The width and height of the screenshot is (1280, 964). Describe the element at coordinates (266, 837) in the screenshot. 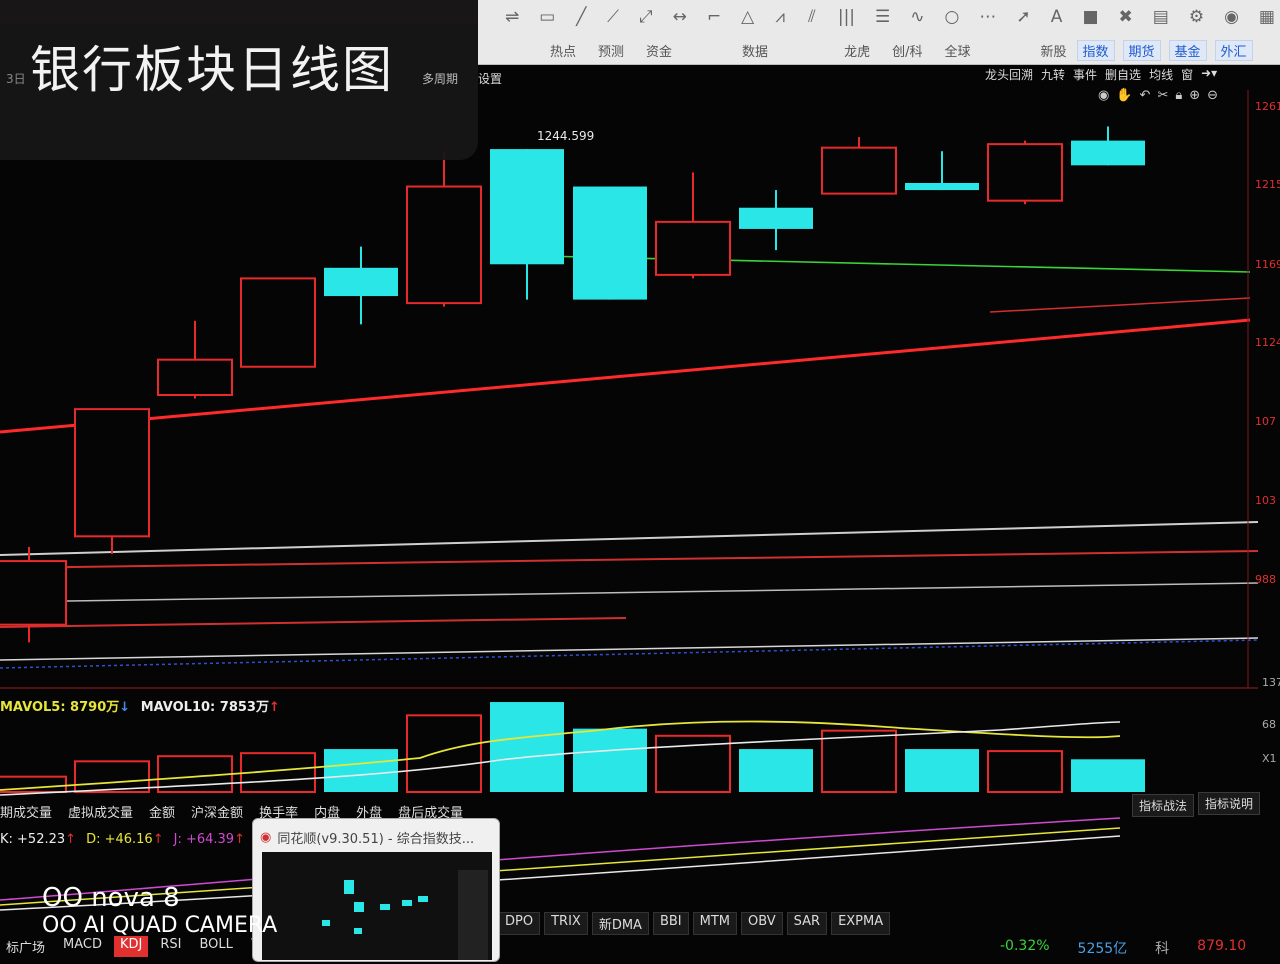

I see `app-logo-icon: ◉` at that location.